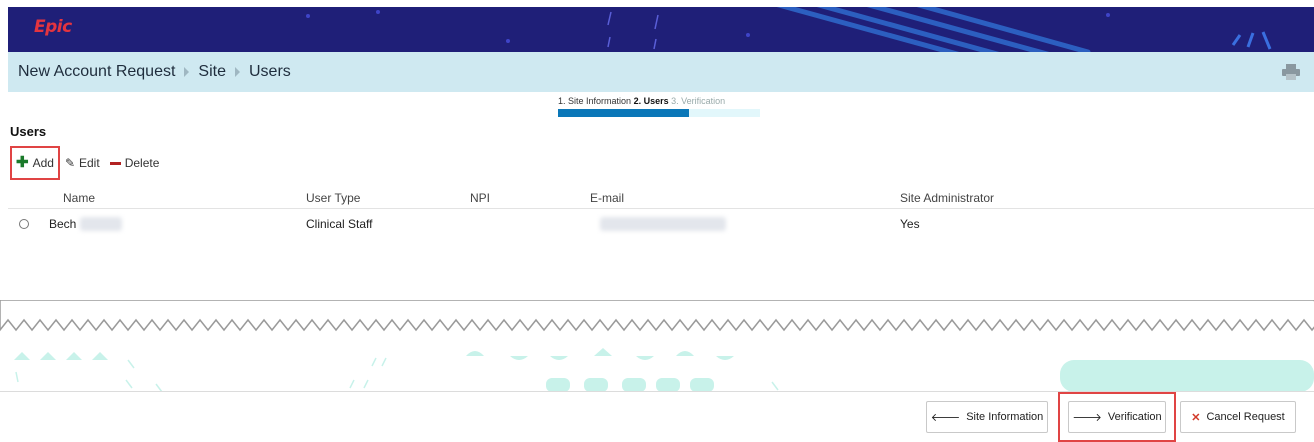  I want to click on breadcrumb: New Account Request Site Users, so click(154, 72).